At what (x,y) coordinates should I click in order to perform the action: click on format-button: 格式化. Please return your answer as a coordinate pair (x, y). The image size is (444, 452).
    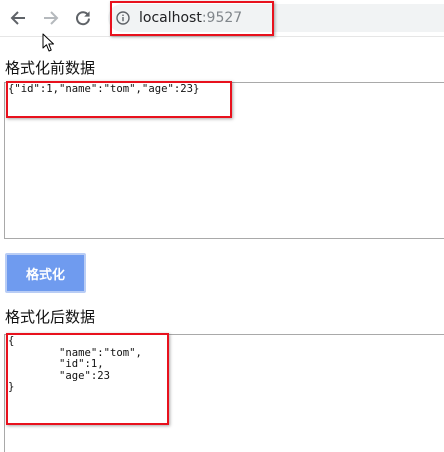
    Looking at the image, I should click on (45, 273).